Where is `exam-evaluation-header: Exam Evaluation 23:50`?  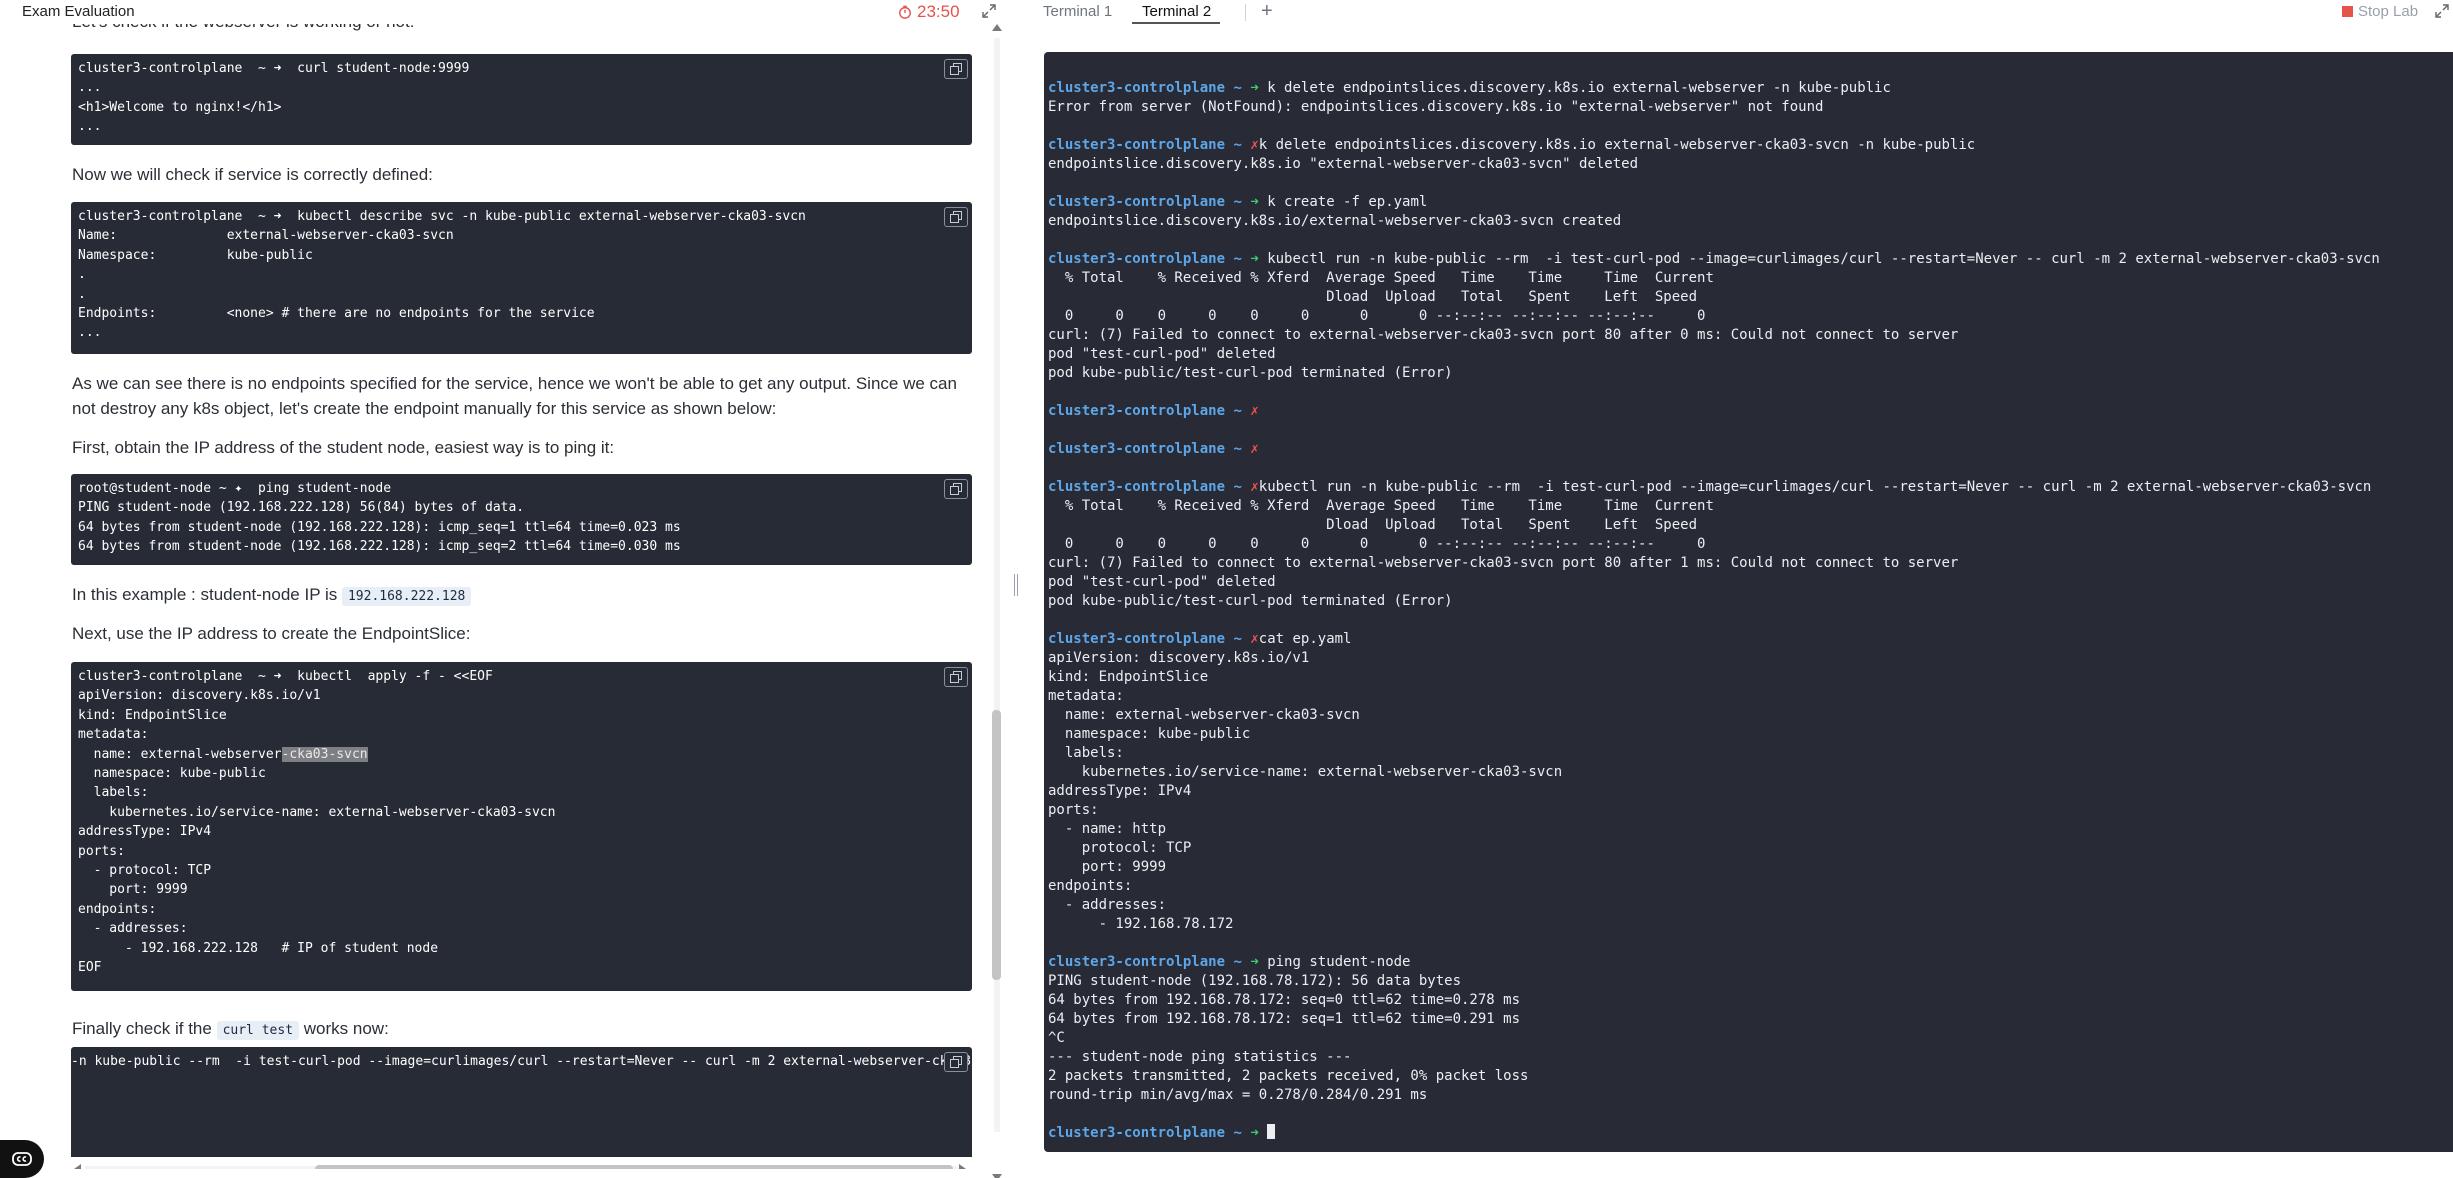
exam-evaluation-header: Exam Evaluation 23:50 is located at coordinates (503, 12).